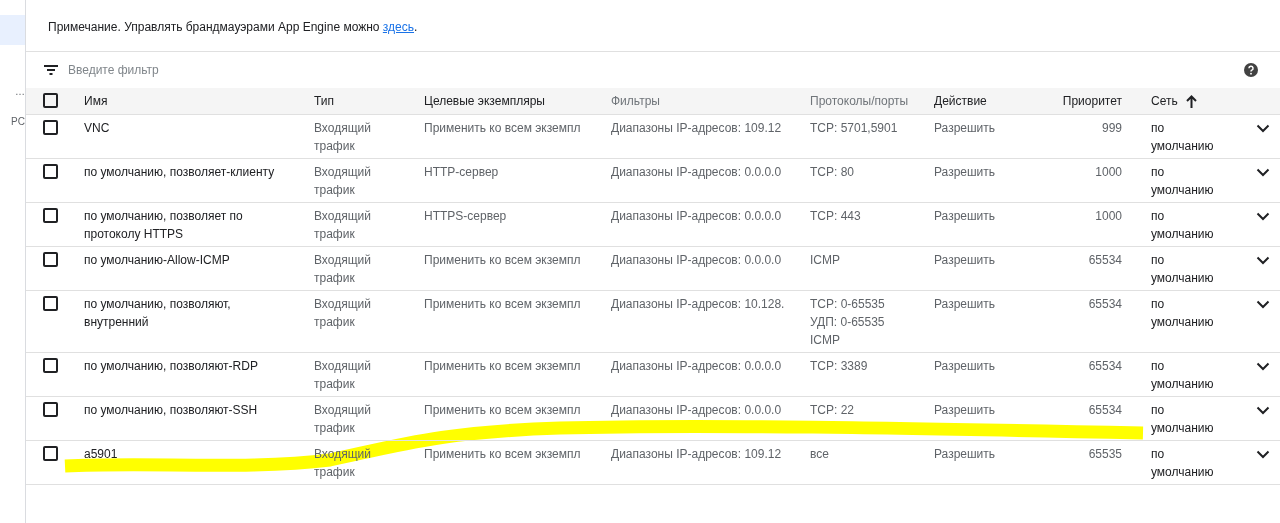 The image size is (1280, 523). Describe the element at coordinates (96, 101) in the screenshot. I see `column-header: Имя` at that location.